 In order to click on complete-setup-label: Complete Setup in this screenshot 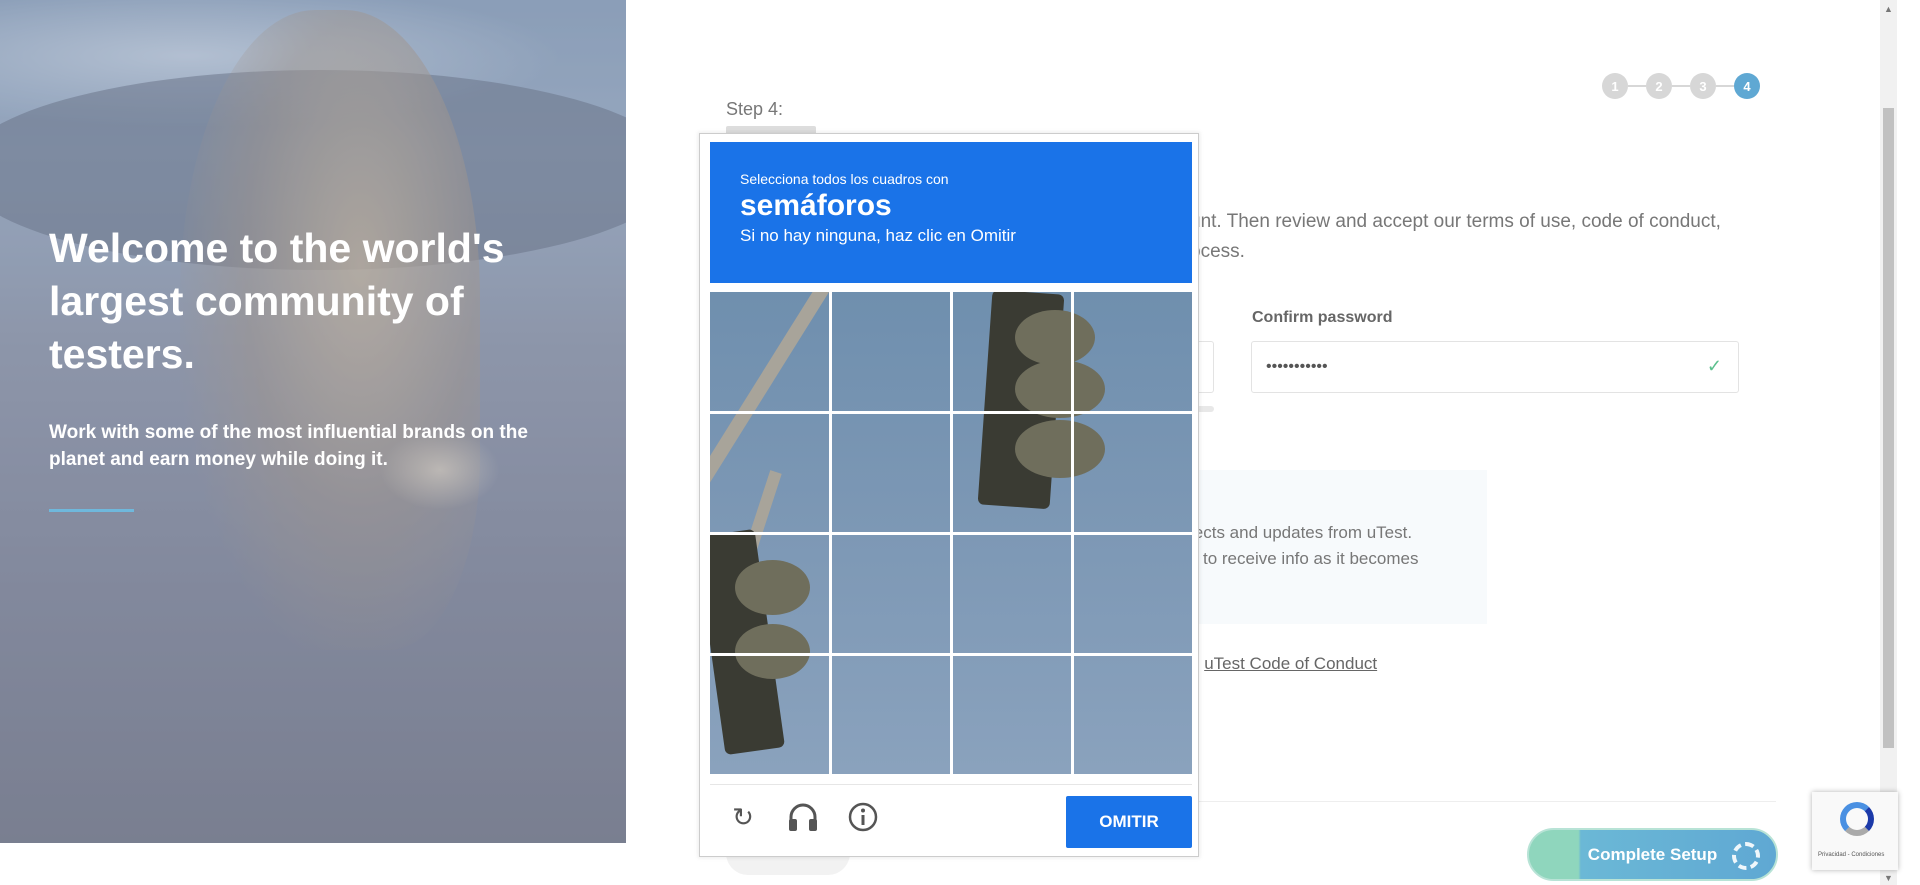, I will do `click(1652, 854)`.